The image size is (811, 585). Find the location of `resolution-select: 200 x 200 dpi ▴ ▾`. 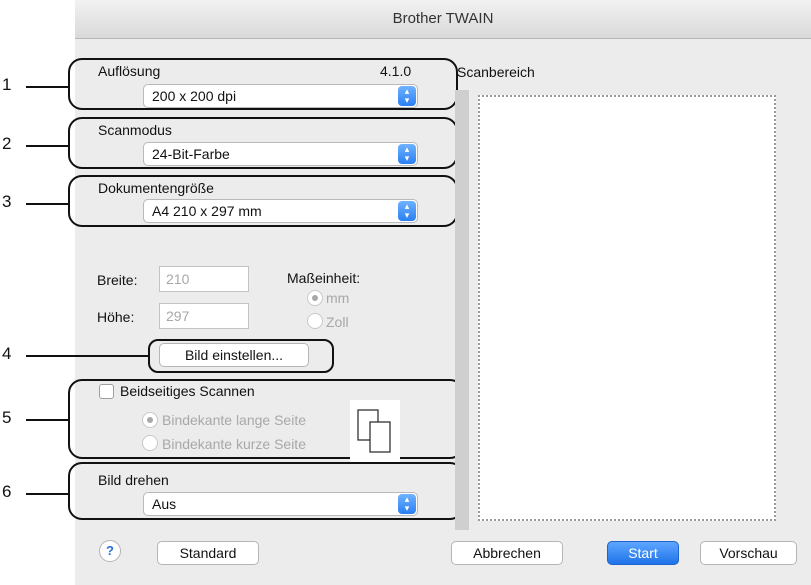

resolution-select: 200 x 200 dpi ▴ ▾ is located at coordinates (280, 96).